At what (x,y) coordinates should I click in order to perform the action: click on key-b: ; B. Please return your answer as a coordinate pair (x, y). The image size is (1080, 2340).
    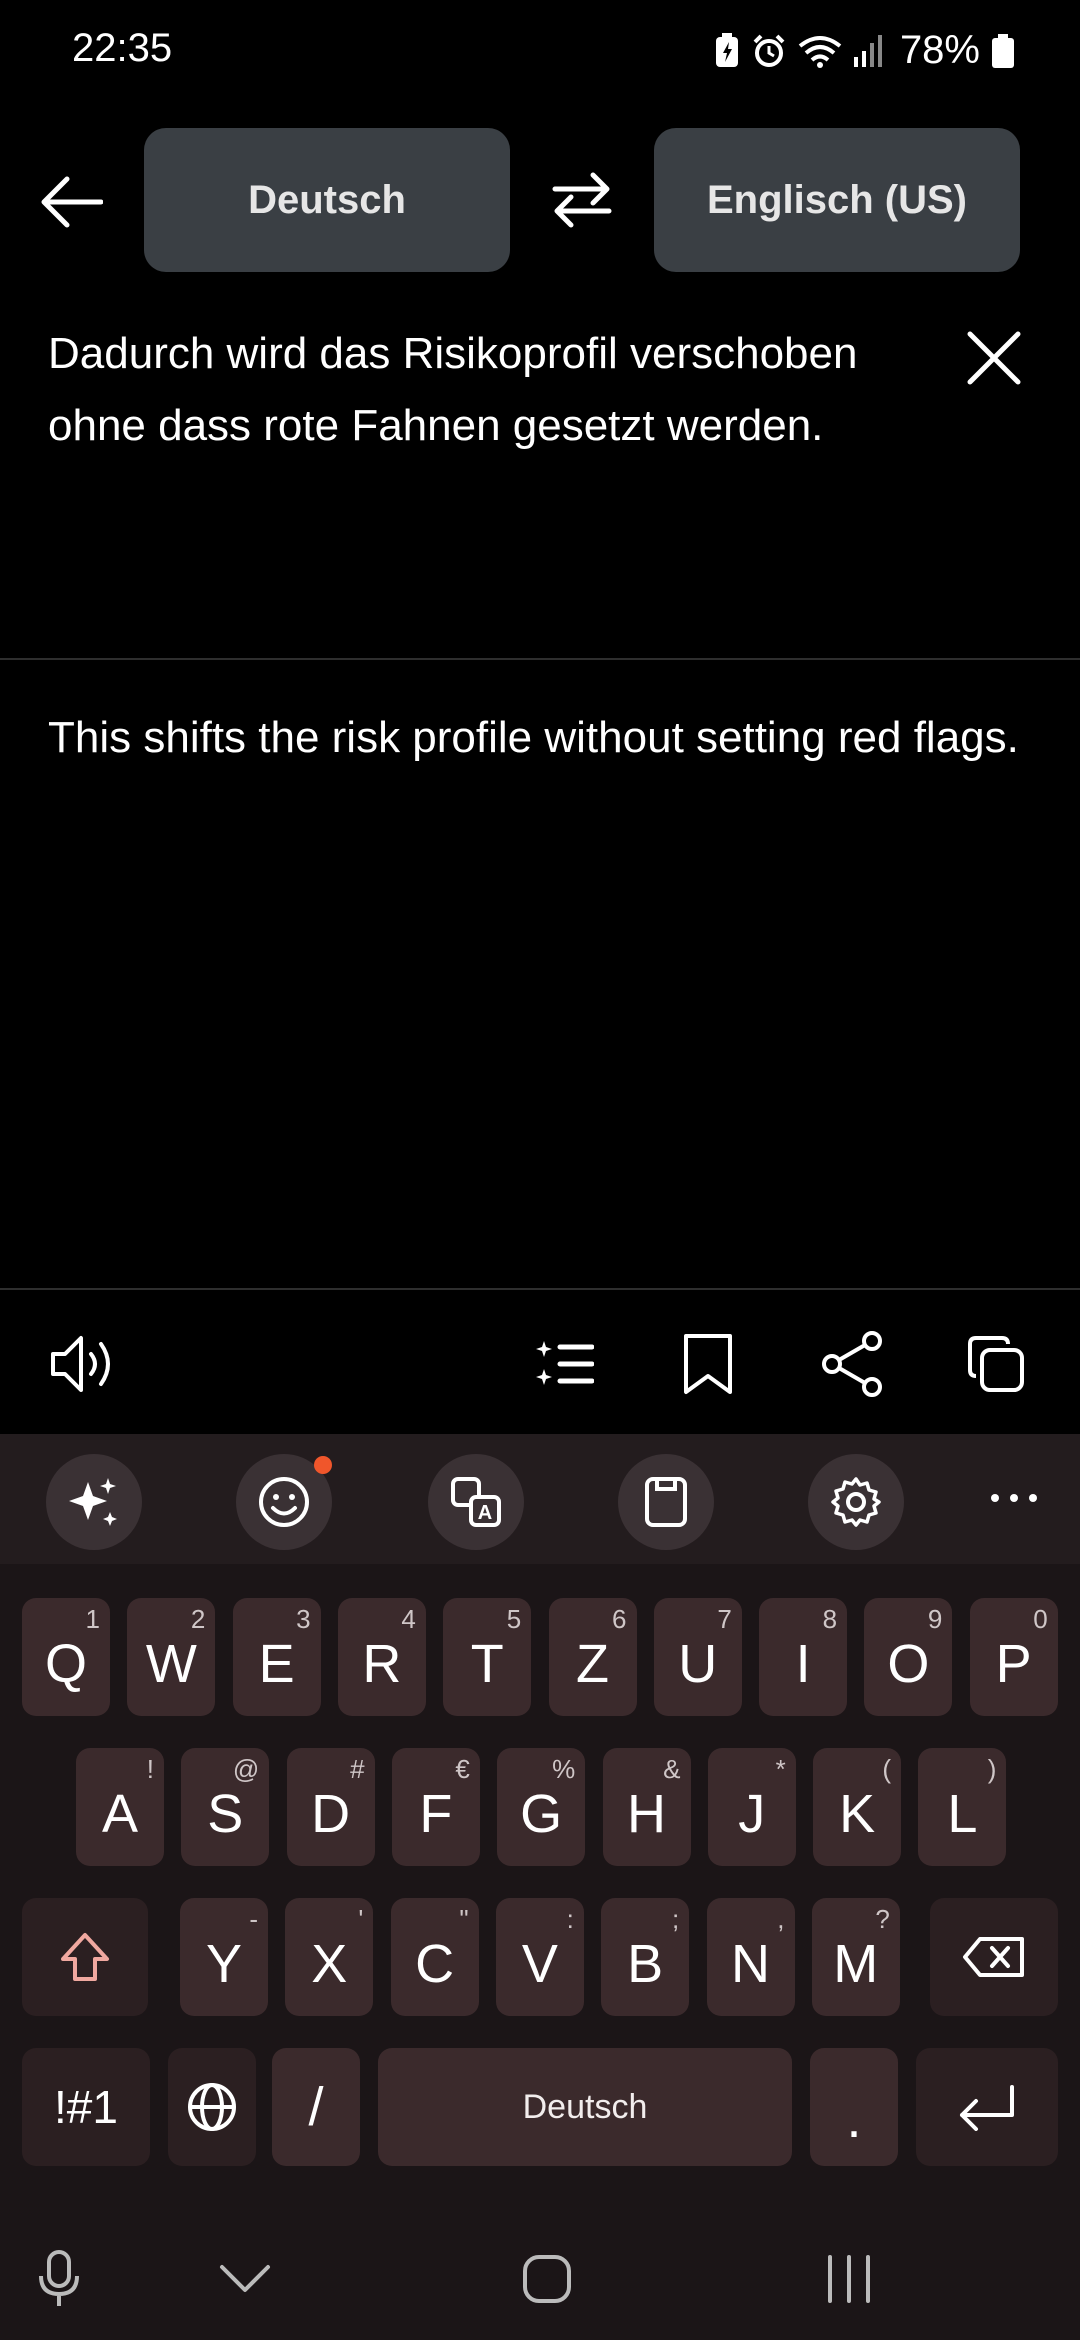
    Looking at the image, I should click on (645, 1957).